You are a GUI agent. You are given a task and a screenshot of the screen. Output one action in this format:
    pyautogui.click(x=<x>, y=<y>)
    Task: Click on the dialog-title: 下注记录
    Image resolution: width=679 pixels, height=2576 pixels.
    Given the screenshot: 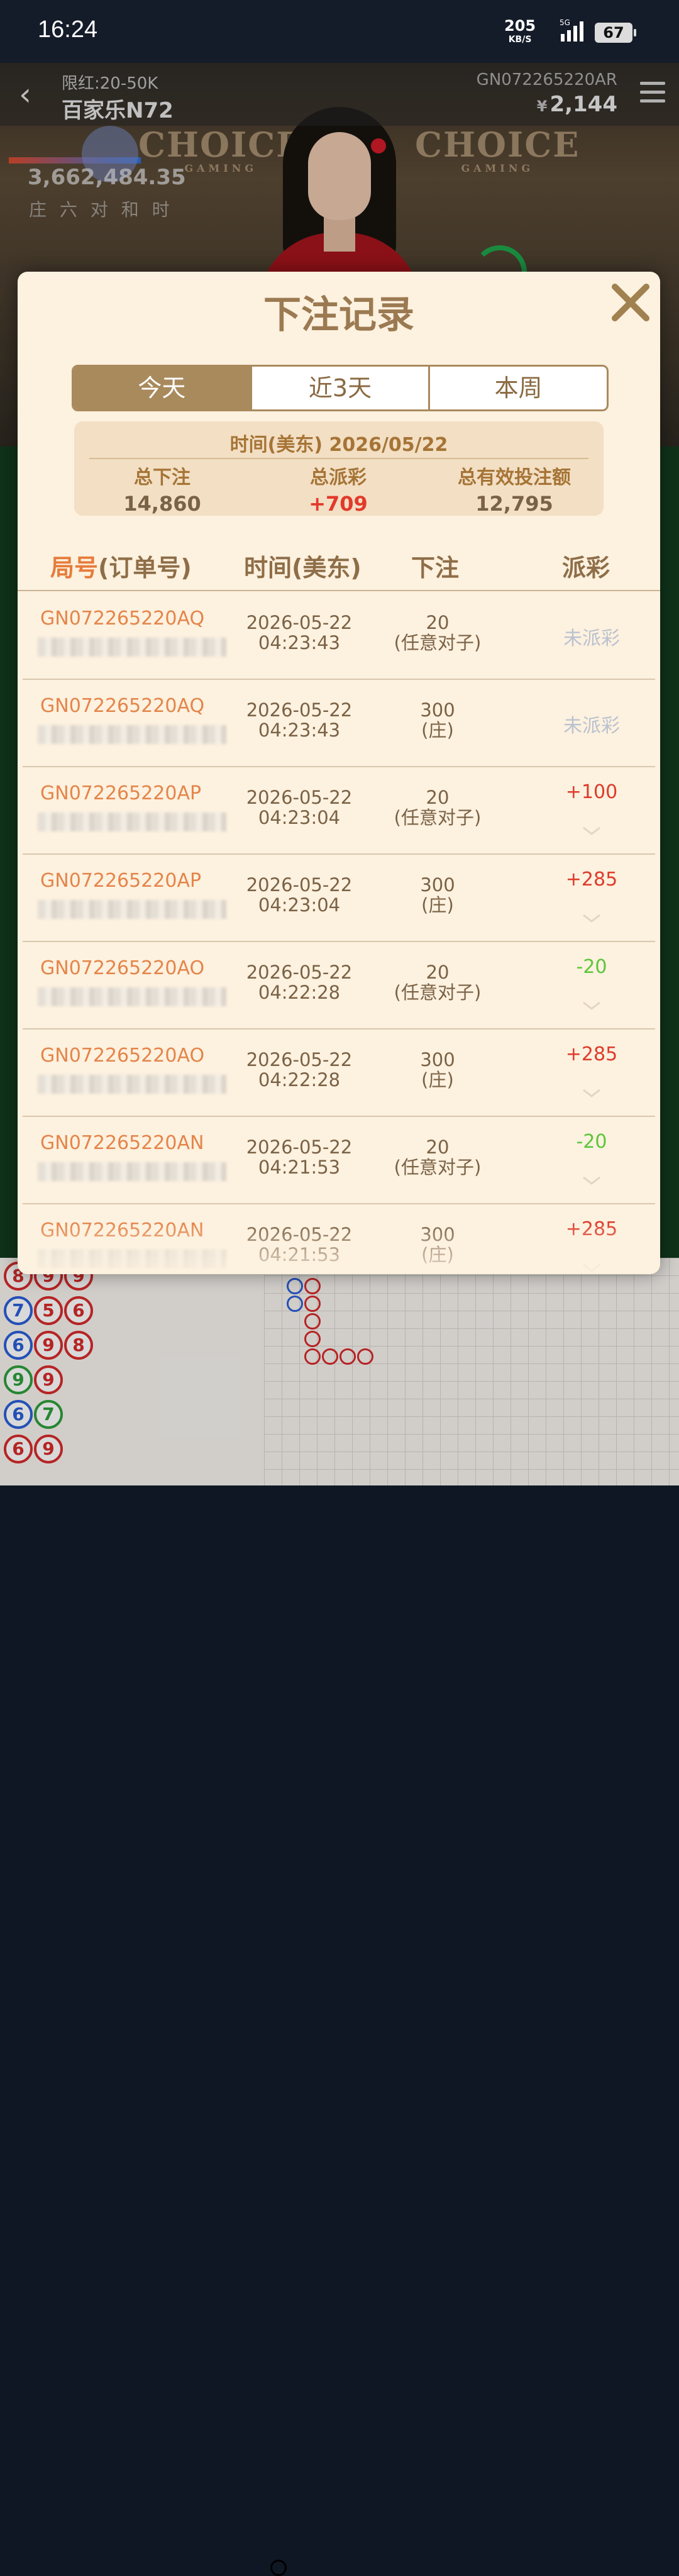 What is the action you would take?
    pyautogui.click(x=338, y=315)
    